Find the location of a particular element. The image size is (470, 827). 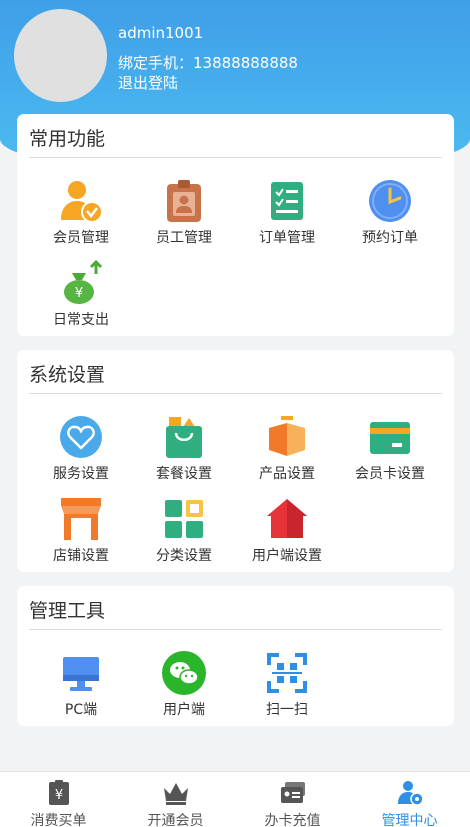

menu-item-appointment-orders: 预约订单 is located at coordinates (390, 212).